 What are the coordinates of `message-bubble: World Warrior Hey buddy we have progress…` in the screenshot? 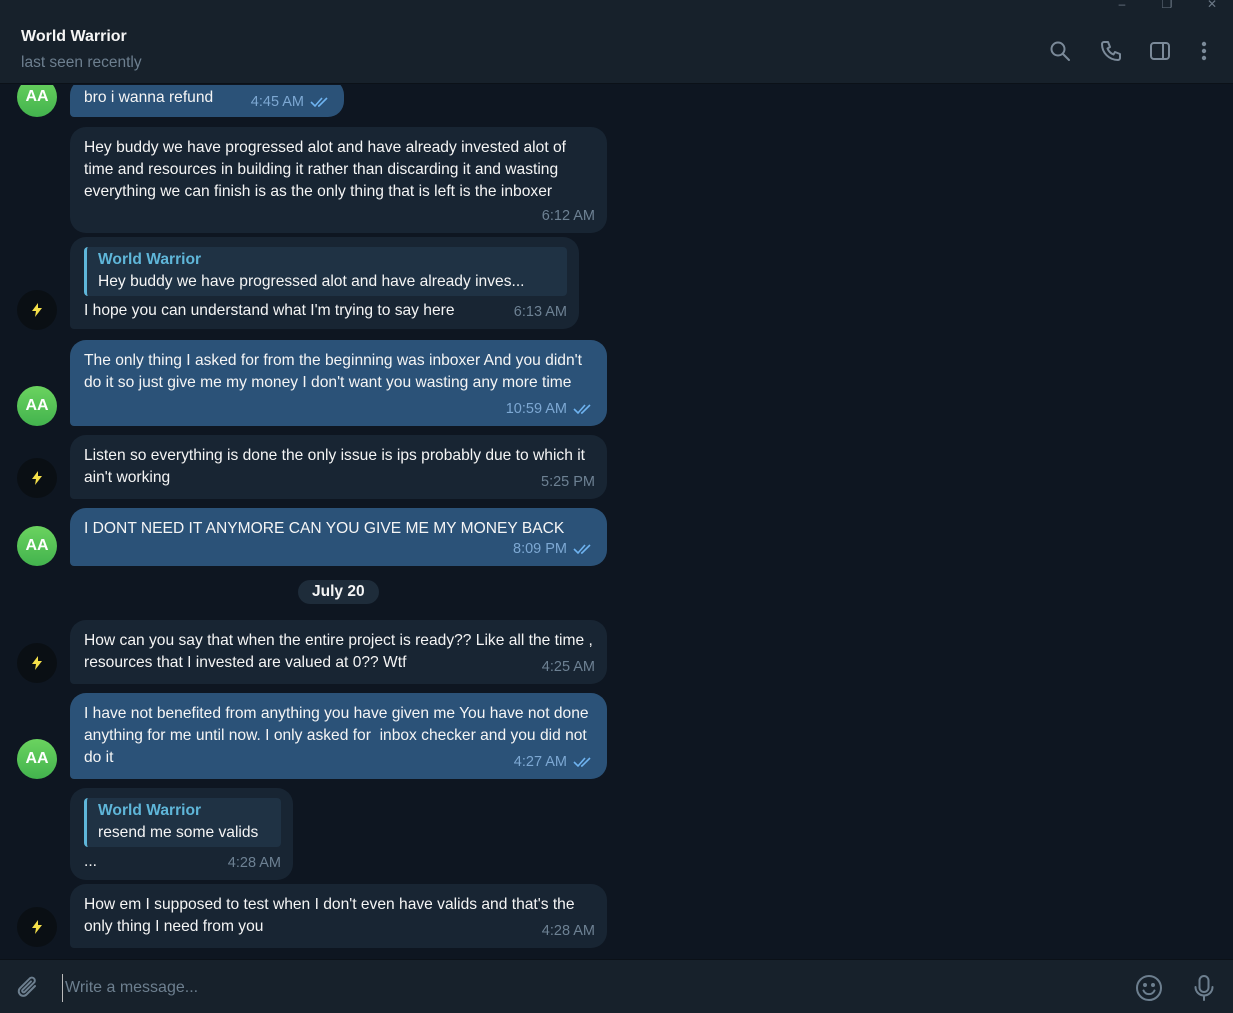 It's located at (324, 283).